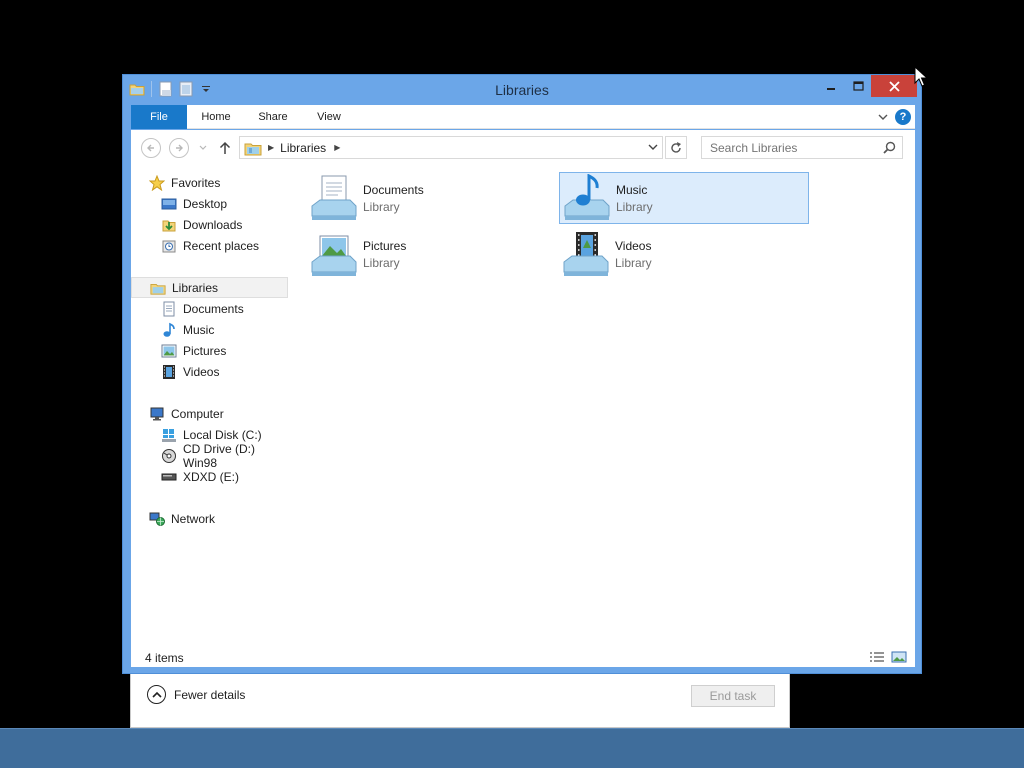 This screenshot has height=768, width=1024. Describe the element at coordinates (169, 372) in the screenshot. I see `videos-icon` at that location.